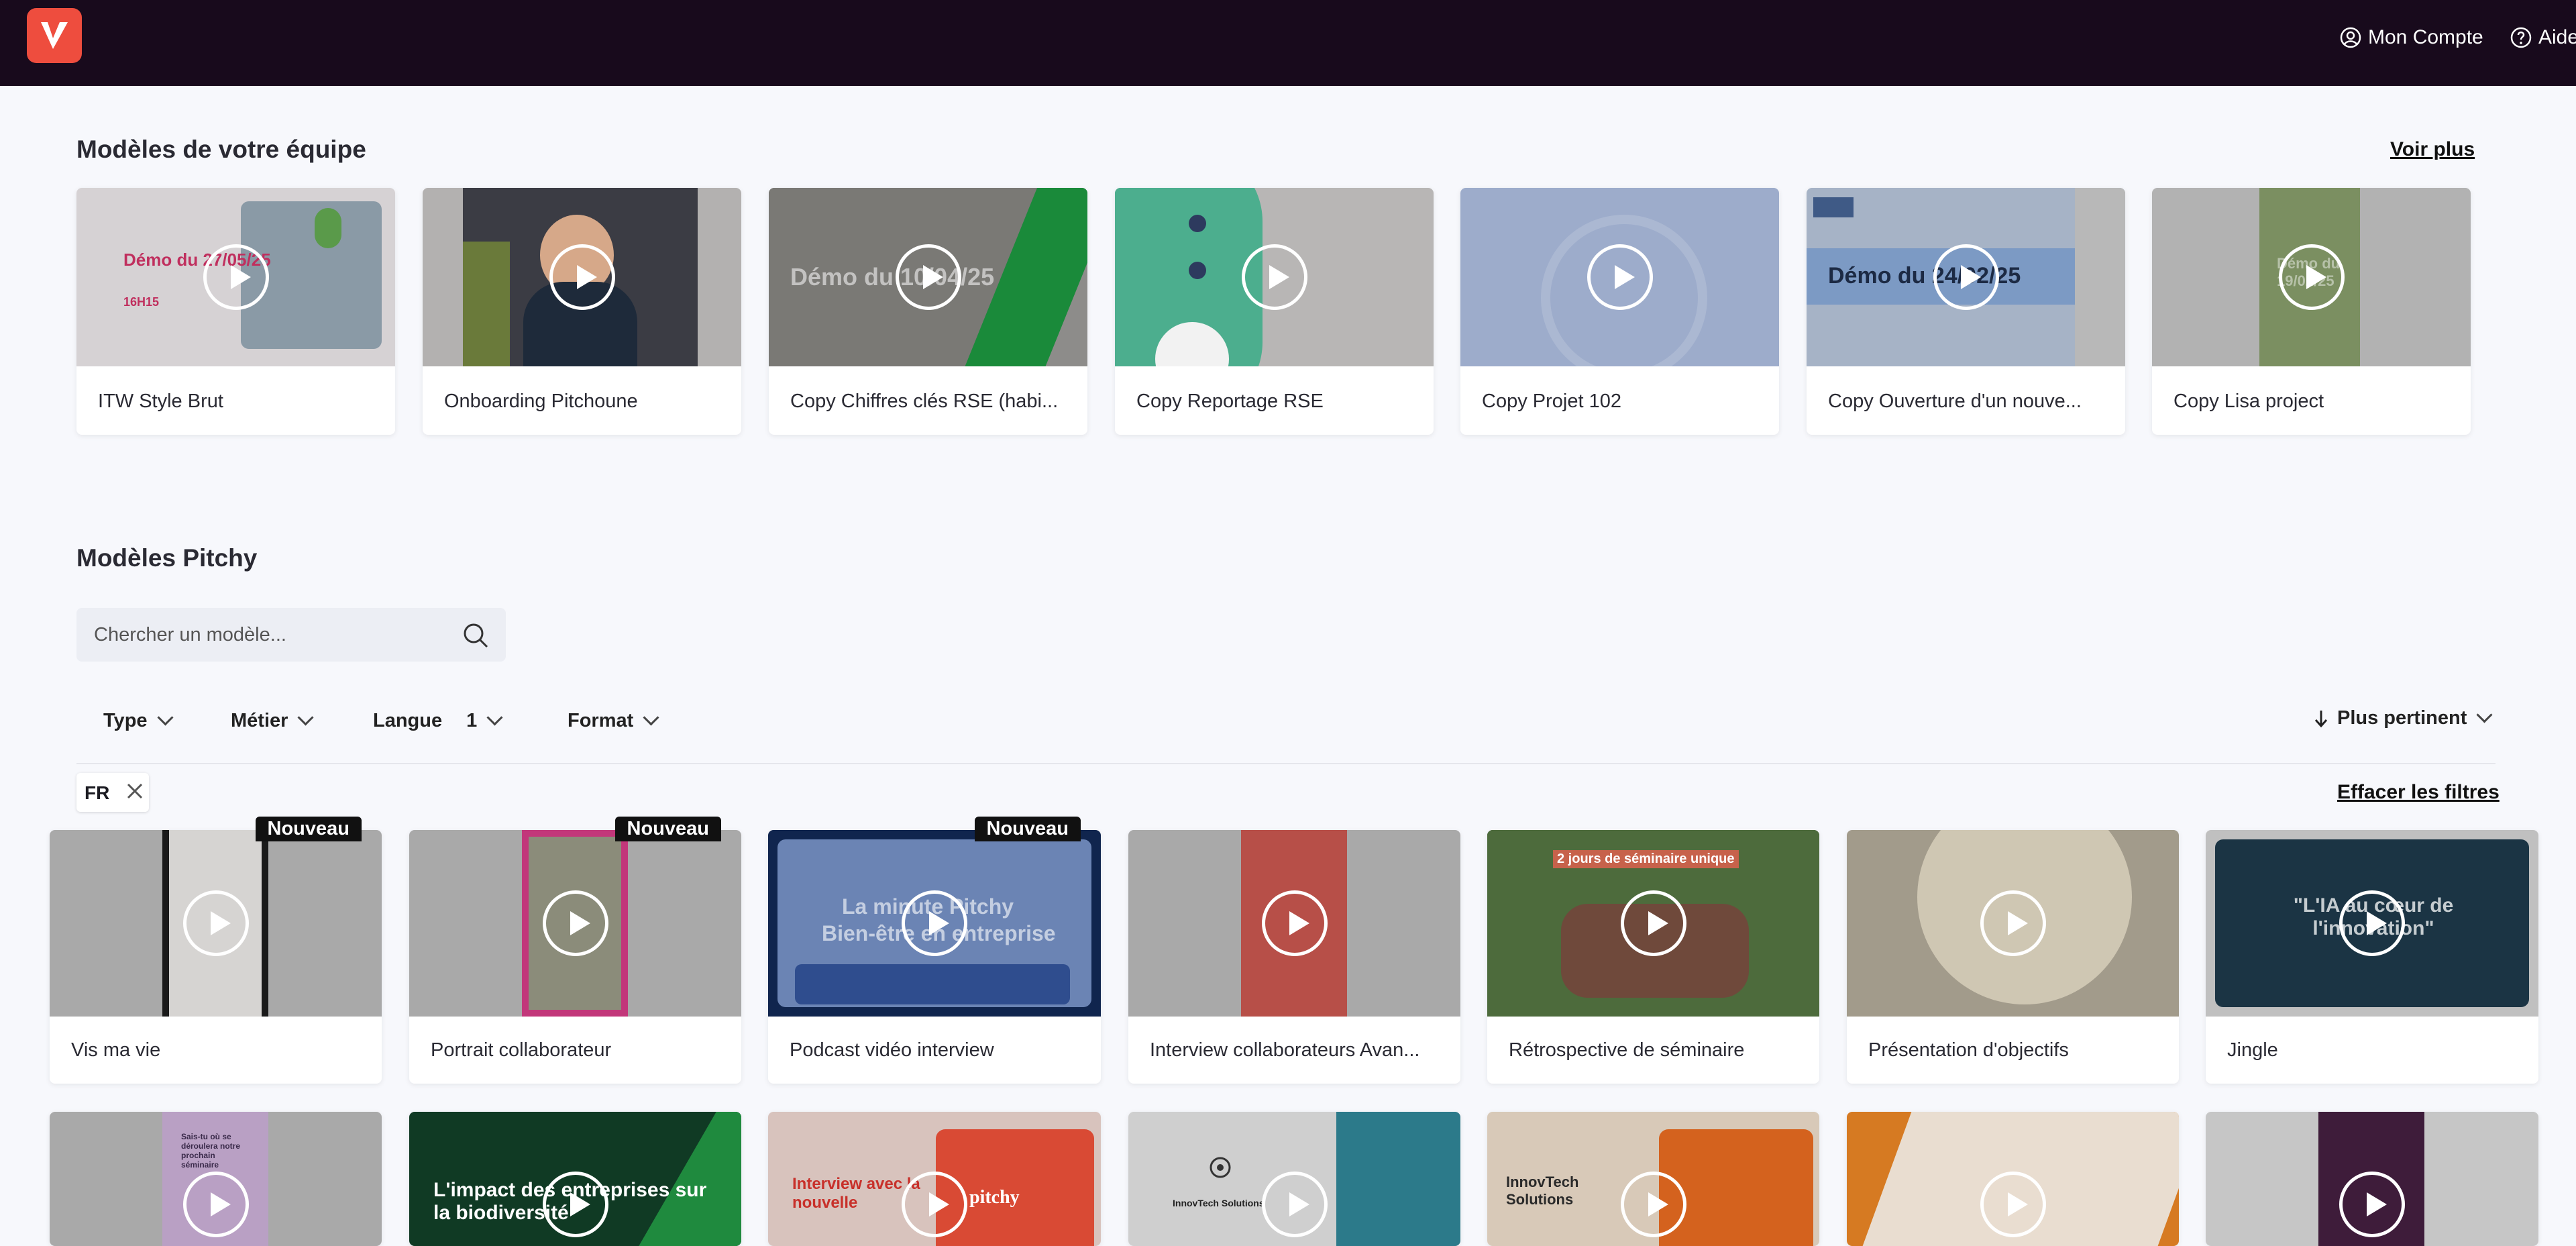 The width and height of the screenshot is (2576, 1246). I want to click on team-template-card: Copy Projet 102, so click(1619, 311).